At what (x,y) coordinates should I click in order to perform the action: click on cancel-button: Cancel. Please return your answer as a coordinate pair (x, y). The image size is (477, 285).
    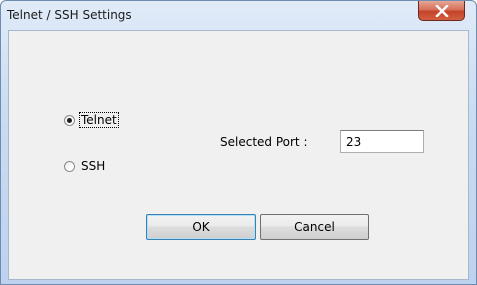
    Looking at the image, I should click on (314, 227).